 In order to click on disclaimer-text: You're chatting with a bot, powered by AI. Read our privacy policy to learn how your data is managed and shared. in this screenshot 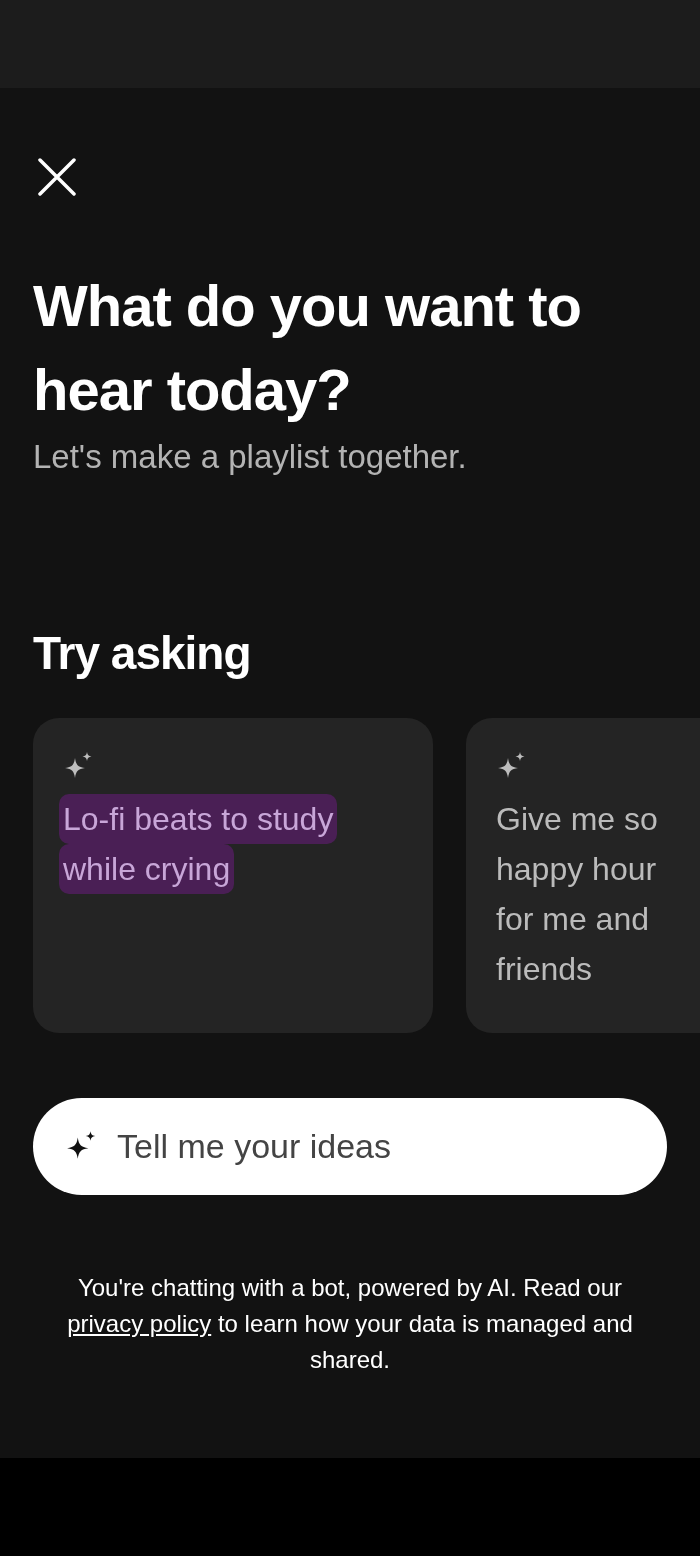, I will do `click(350, 1324)`.